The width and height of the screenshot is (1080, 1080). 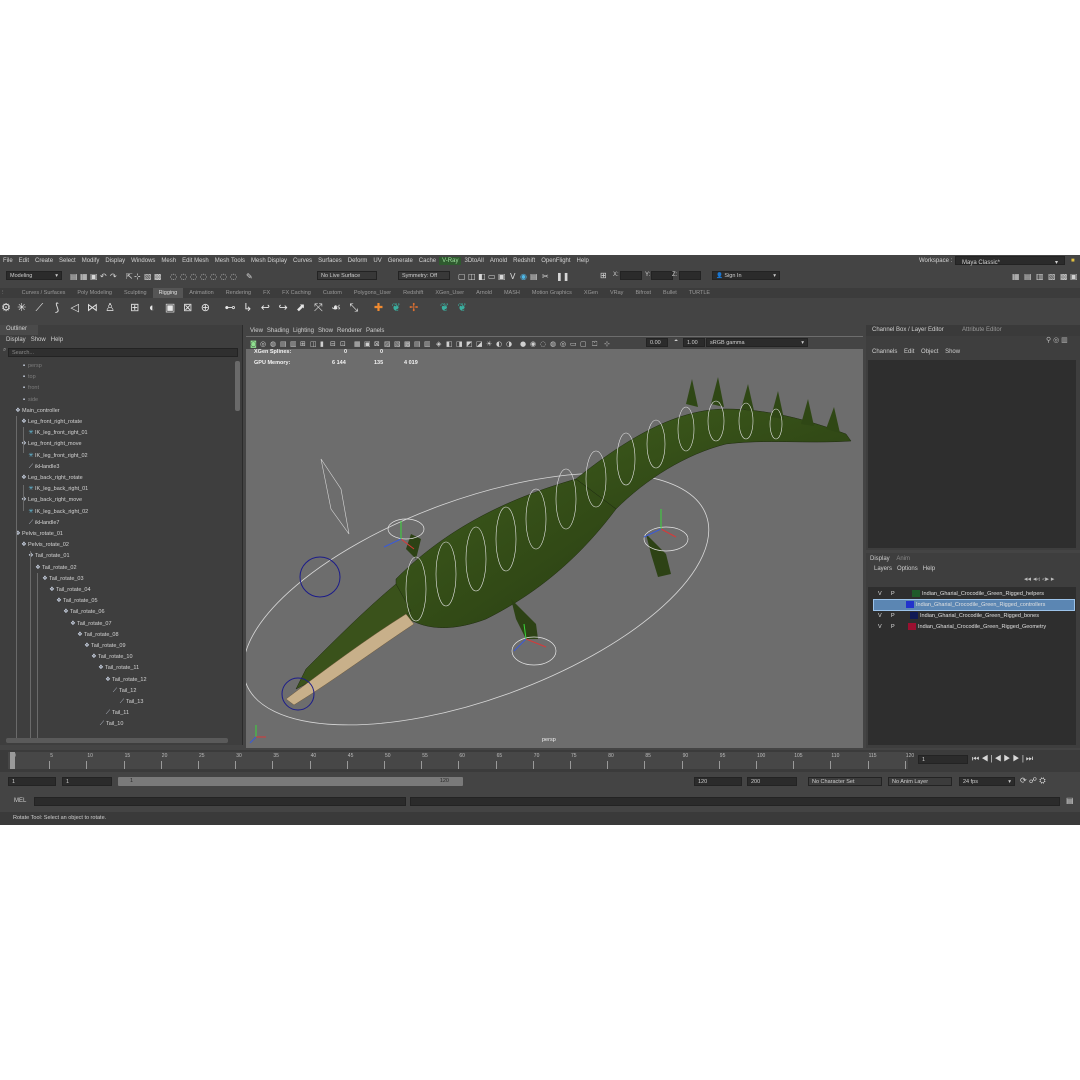 I want to click on tab-animation: Animation, so click(x=201, y=293).